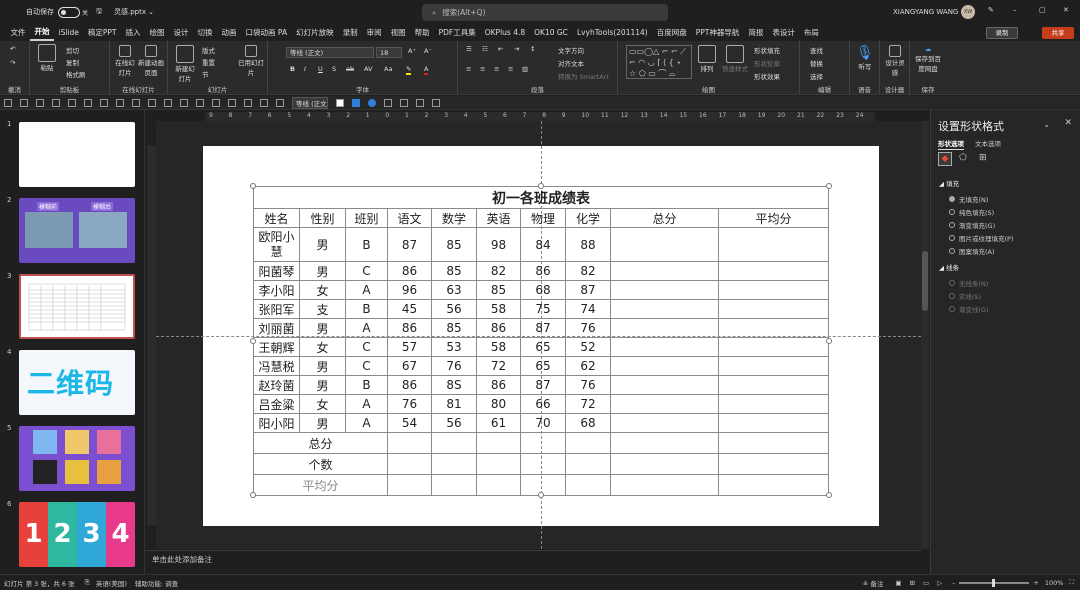 This screenshot has width=1080, height=590. What do you see at coordinates (276, 385) in the screenshot?
I see `table-cell: 赵玲菌` at bounding box center [276, 385].